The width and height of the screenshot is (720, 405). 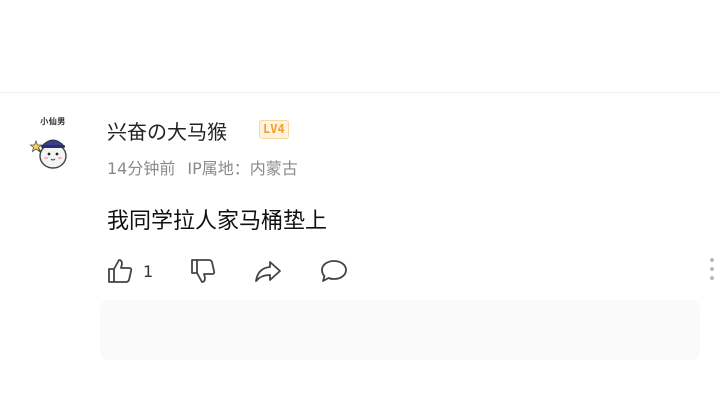 What do you see at coordinates (141, 168) in the screenshot?
I see `timestamp: 14分钟前` at bounding box center [141, 168].